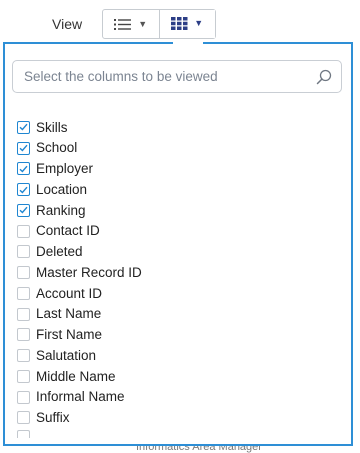 This screenshot has width=360, height=453. What do you see at coordinates (123, 24) in the screenshot?
I see `list-icon` at bounding box center [123, 24].